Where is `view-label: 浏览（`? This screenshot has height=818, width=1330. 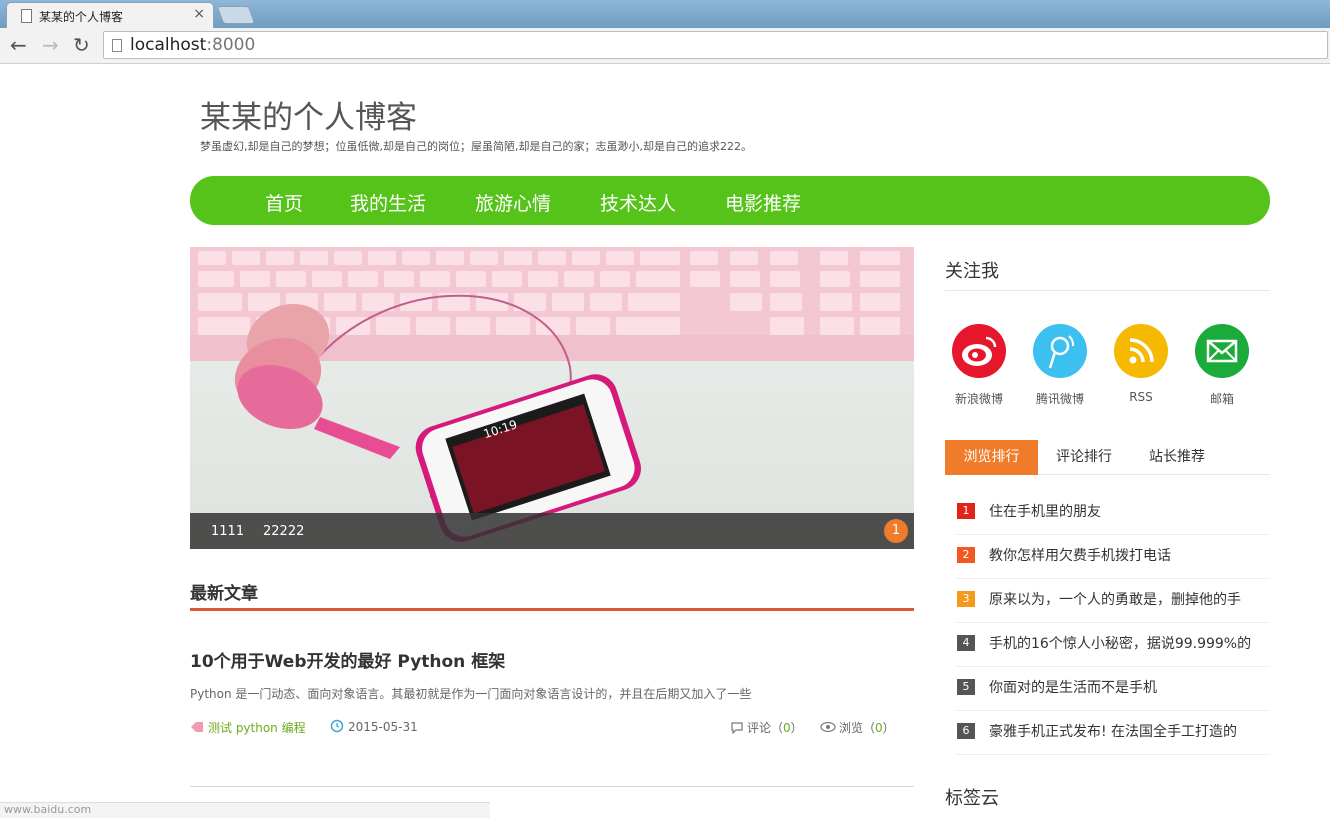
view-label: 浏览（ is located at coordinates (857, 728).